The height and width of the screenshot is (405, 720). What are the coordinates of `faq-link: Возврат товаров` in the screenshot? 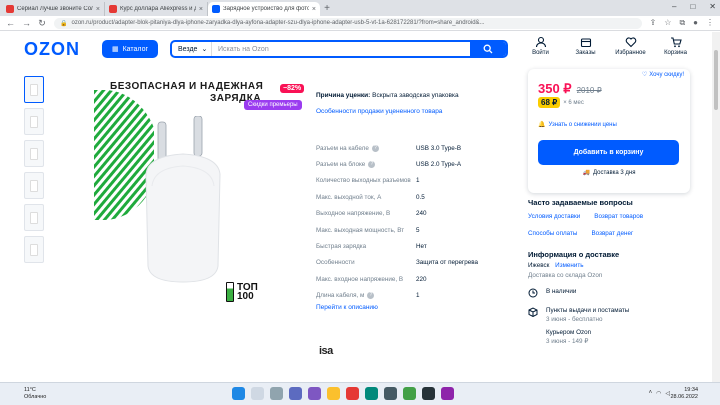 It's located at (618, 216).